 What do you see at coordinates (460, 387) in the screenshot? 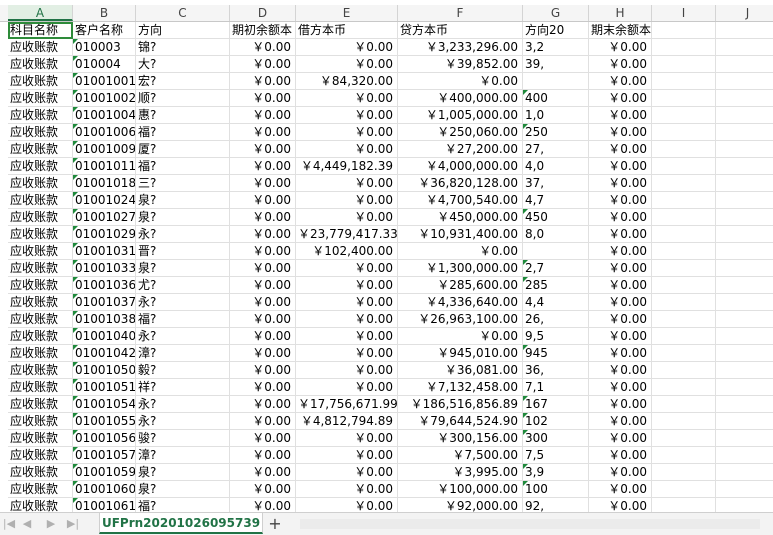
I see `table-cell: ￥7,132,458.00` at bounding box center [460, 387].